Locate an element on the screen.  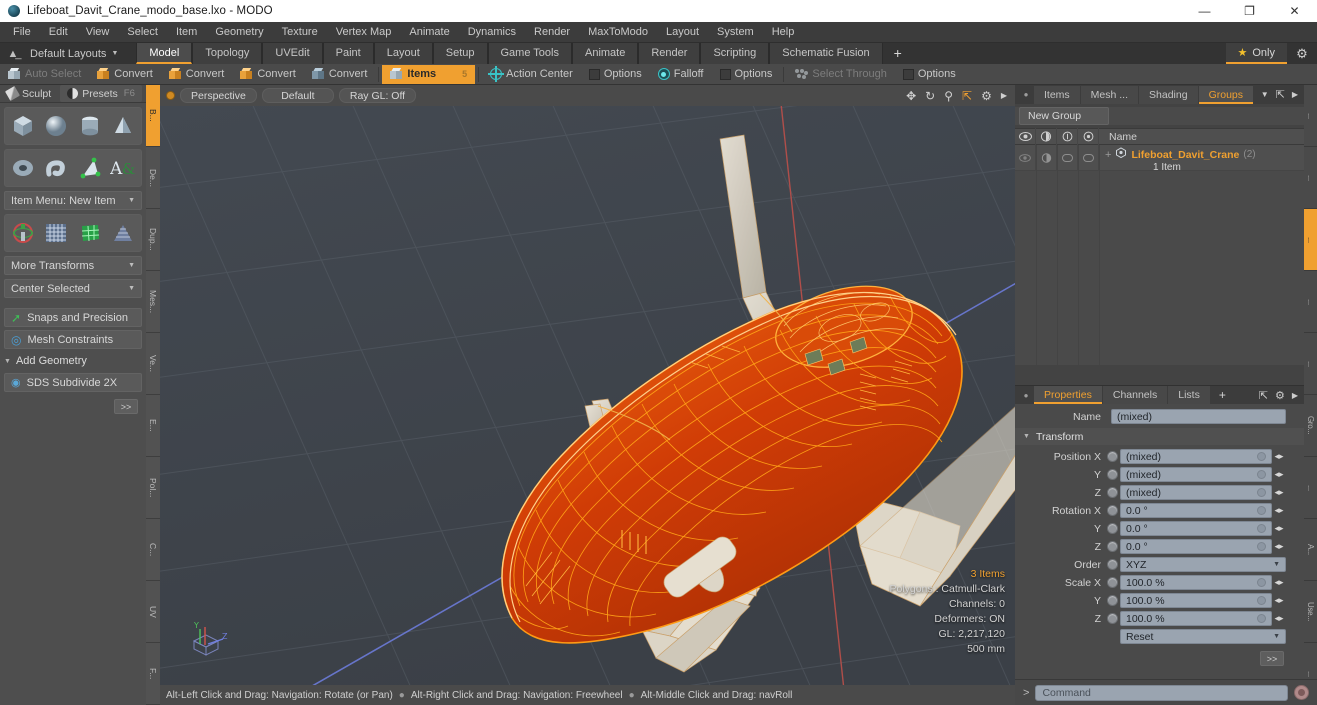
mode-options-9: Options is located at coordinates (746, 74).